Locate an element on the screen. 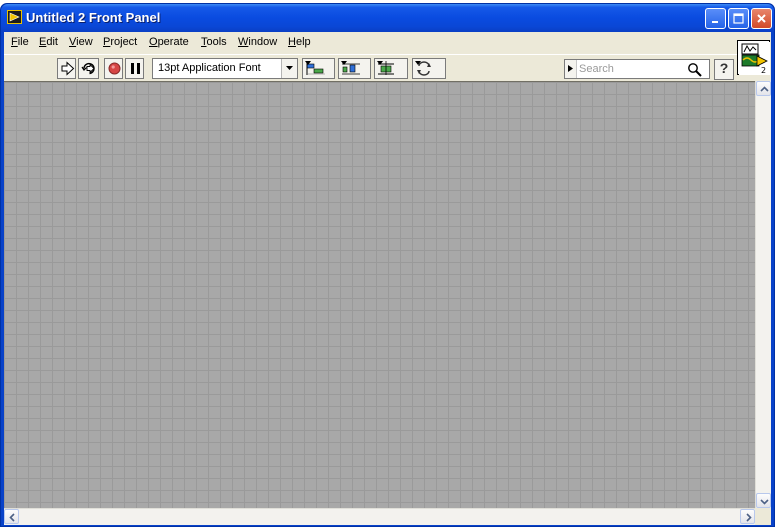  vi-icon-badge: 2 is located at coordinates (763, 70).